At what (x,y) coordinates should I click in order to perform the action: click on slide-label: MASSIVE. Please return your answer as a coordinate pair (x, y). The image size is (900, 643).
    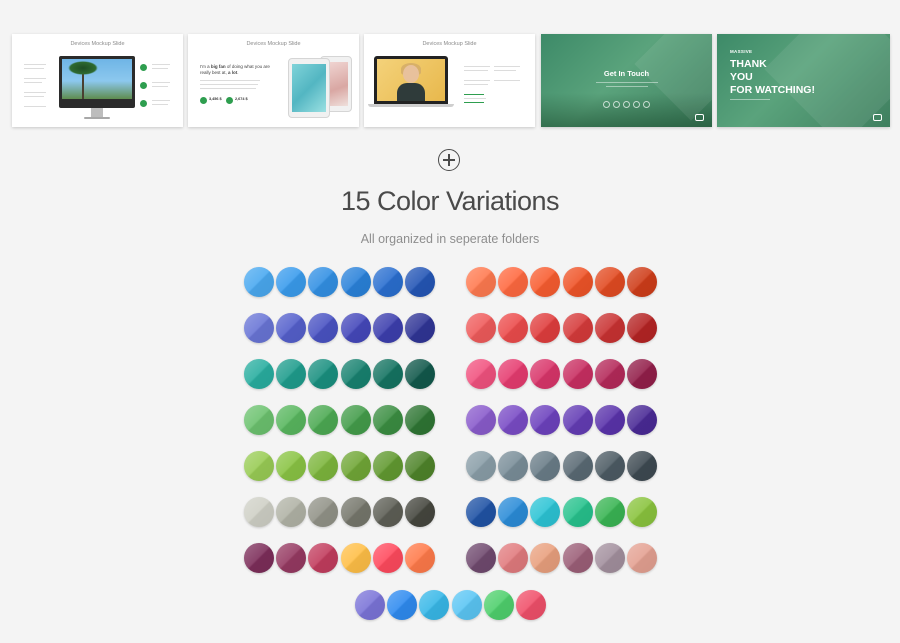
    Looking at the image, I should click on (741, 51).